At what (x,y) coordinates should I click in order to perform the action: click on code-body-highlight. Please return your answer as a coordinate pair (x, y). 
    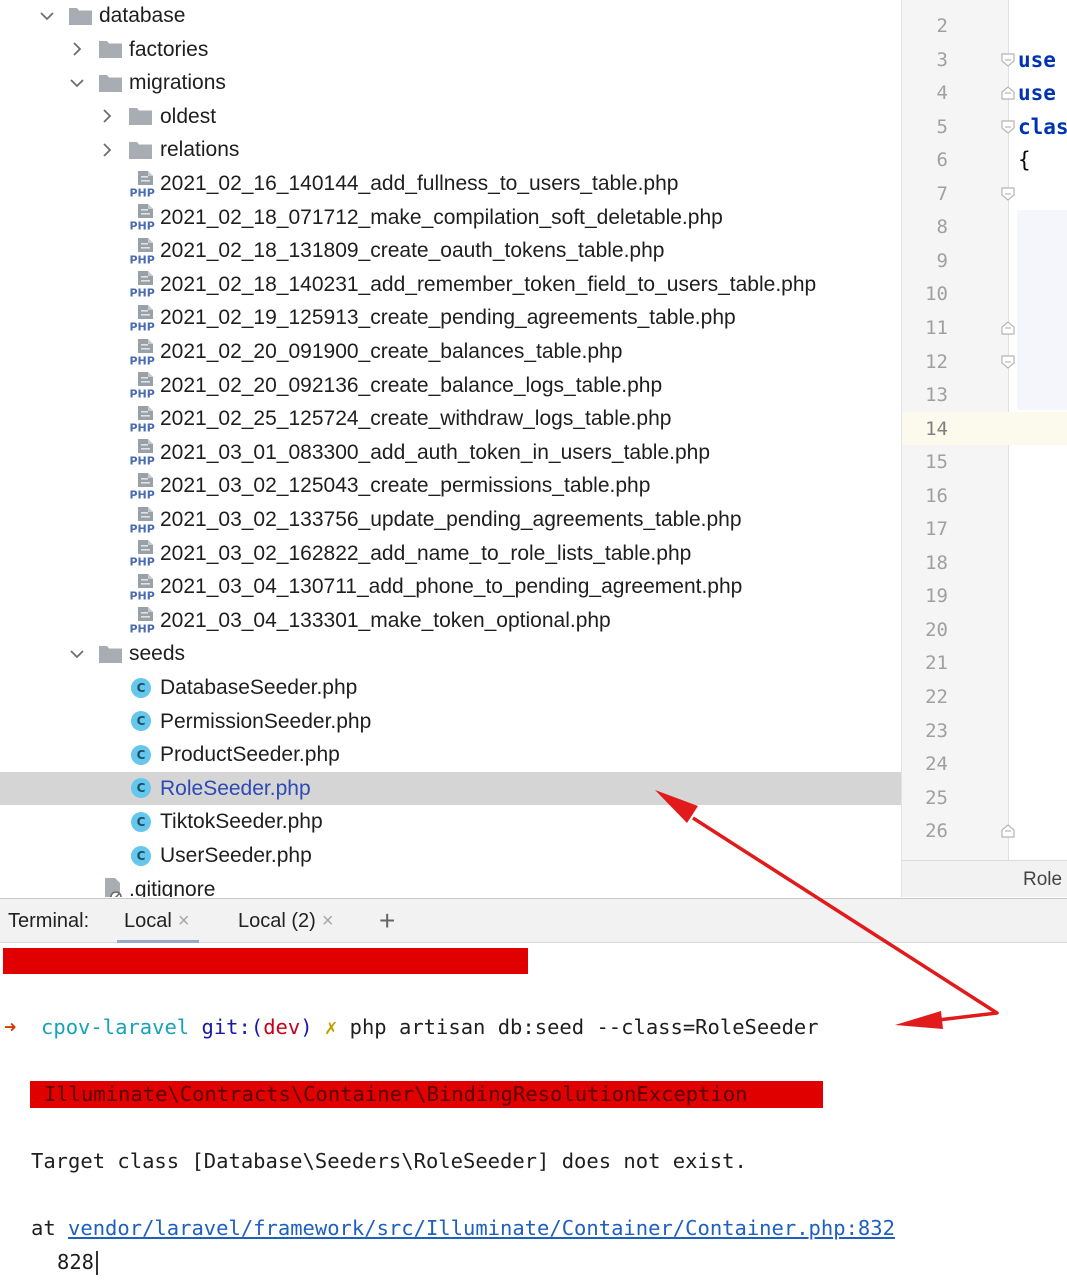
    Looking at the image, I should click on (1042, 310).